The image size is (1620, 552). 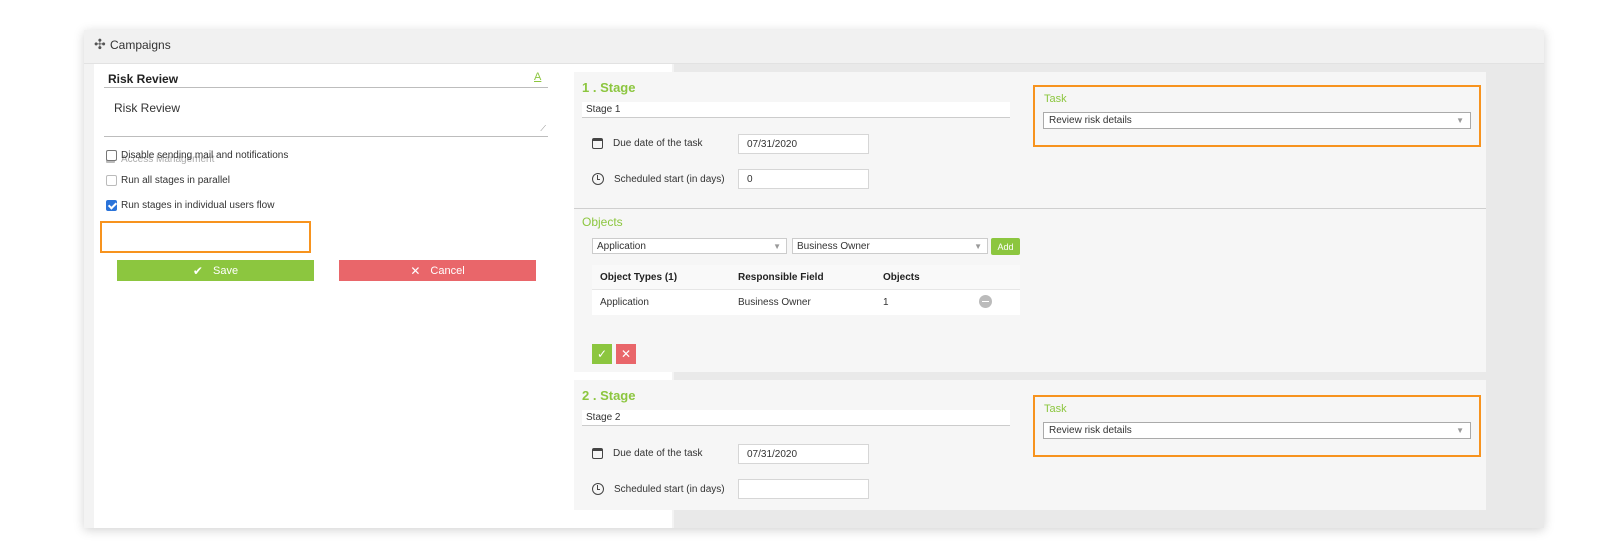 I want to click on checkbox-individual-flow, so click(x=111, y=205).